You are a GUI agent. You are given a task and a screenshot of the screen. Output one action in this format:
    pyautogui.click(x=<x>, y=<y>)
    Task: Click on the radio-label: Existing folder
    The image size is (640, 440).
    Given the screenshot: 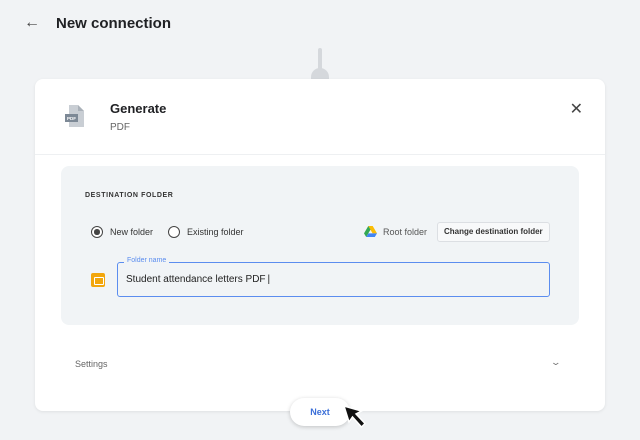 What is the action you would take?
    pyautogui.click(x=215, y=232)
    